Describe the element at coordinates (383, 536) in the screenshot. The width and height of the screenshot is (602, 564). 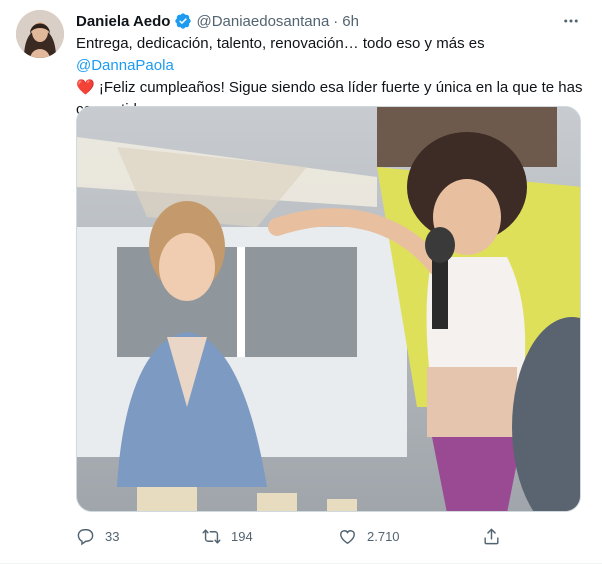
I see `like-count: 2.710` at that location.